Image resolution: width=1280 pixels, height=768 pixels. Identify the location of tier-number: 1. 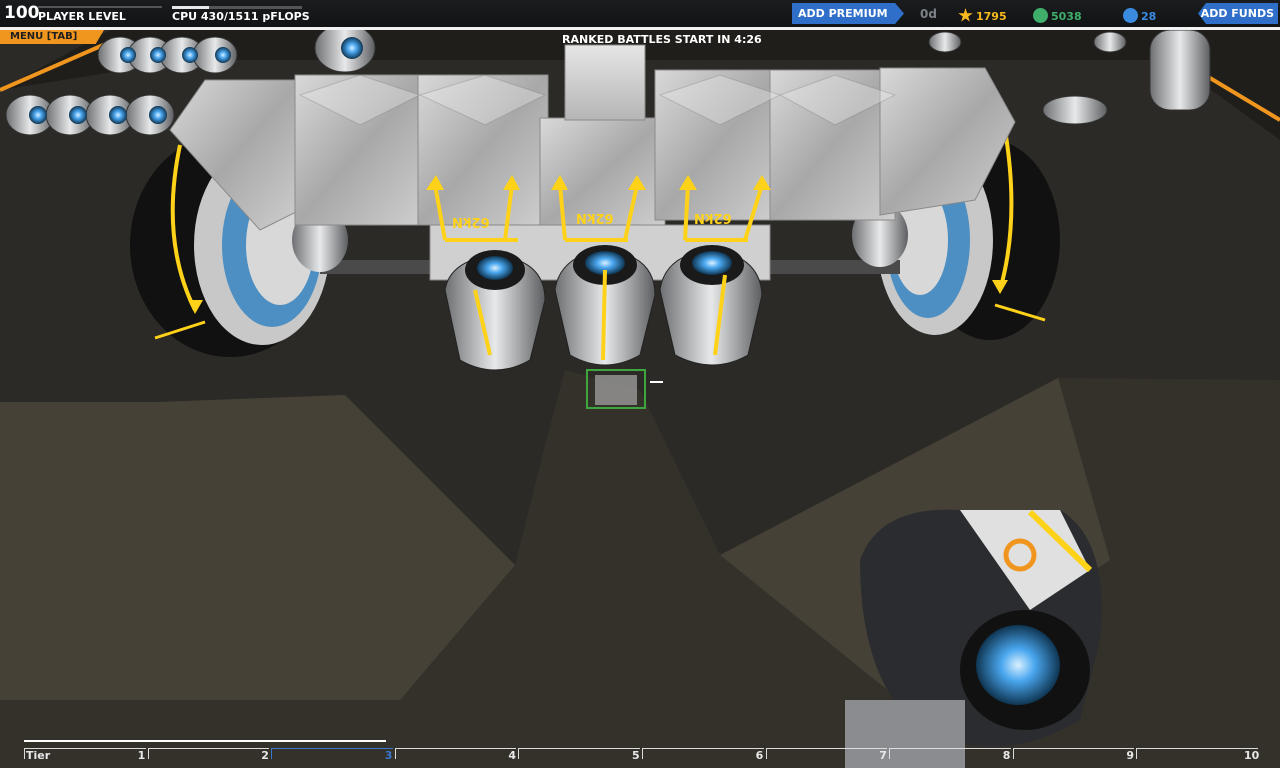
(141, 755).